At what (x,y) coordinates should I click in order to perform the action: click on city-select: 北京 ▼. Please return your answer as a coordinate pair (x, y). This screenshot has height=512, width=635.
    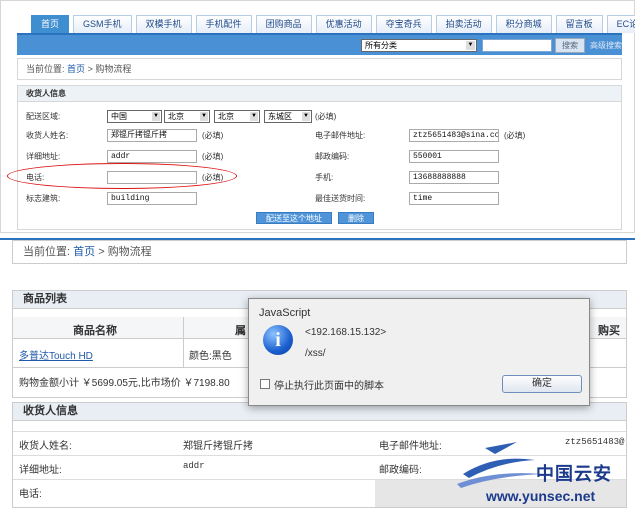
    Looking at the image, I should click on (237, 116).